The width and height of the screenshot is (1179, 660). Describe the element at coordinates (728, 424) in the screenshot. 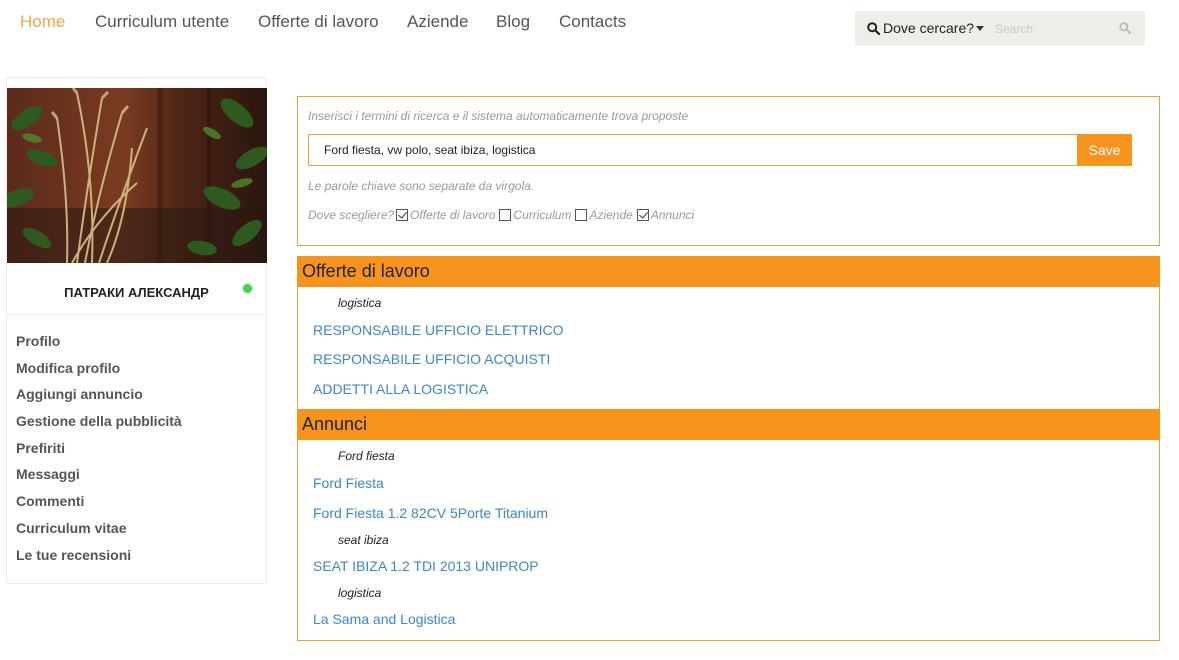

I see `section-header-annunci: Annunci` at that location.